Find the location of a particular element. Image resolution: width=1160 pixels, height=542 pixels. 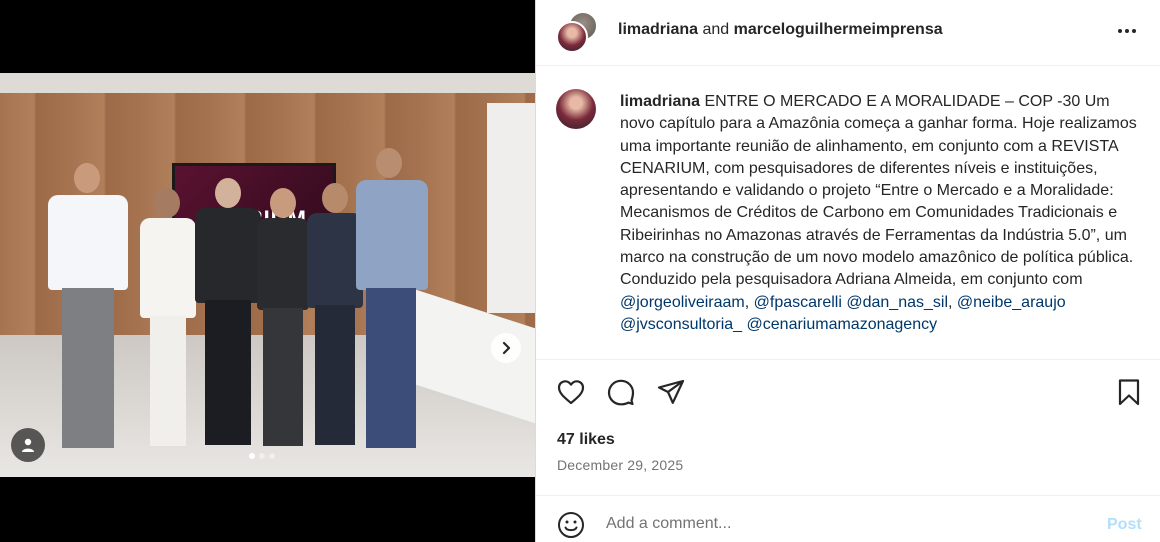

carousel-indicator is located at coordinates (262, 456).